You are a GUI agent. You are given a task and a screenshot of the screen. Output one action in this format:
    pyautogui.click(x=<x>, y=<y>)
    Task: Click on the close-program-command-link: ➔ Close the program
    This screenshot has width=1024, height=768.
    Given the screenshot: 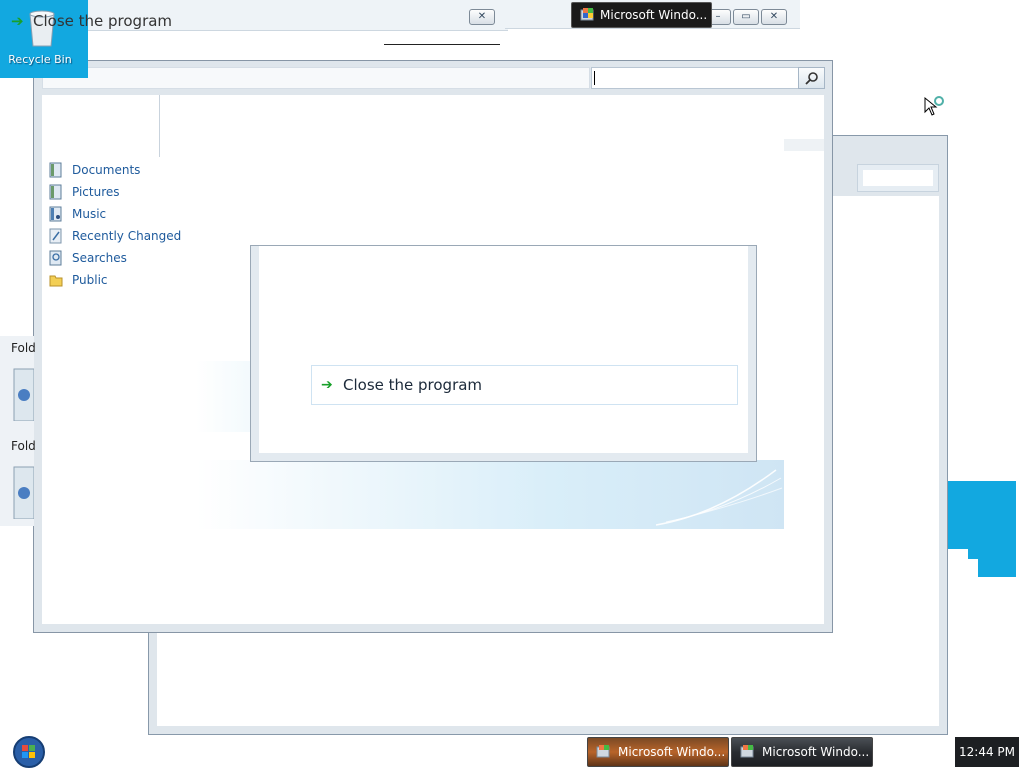 What is the action you would take?
    pyautogui.click(x=524, y=385)
    